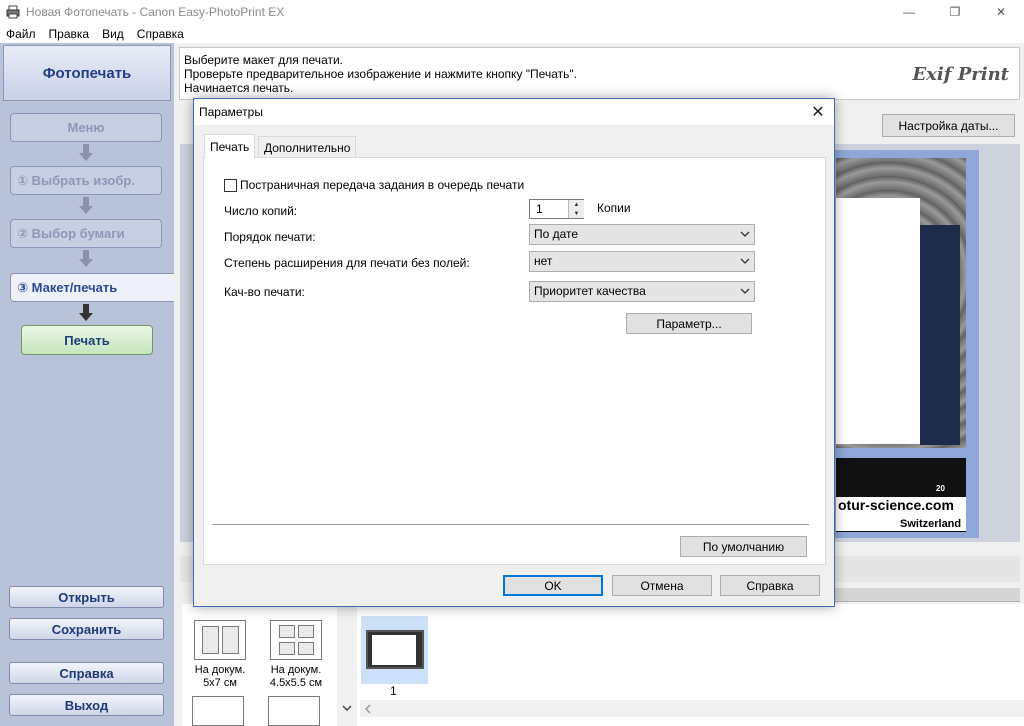 The height and width of the screenshot is (726, 1024). What do you see at coordinates (770, 585) in the screenshot?
I see `dialog-help-button: Справка` at bounding box center [770, 585].